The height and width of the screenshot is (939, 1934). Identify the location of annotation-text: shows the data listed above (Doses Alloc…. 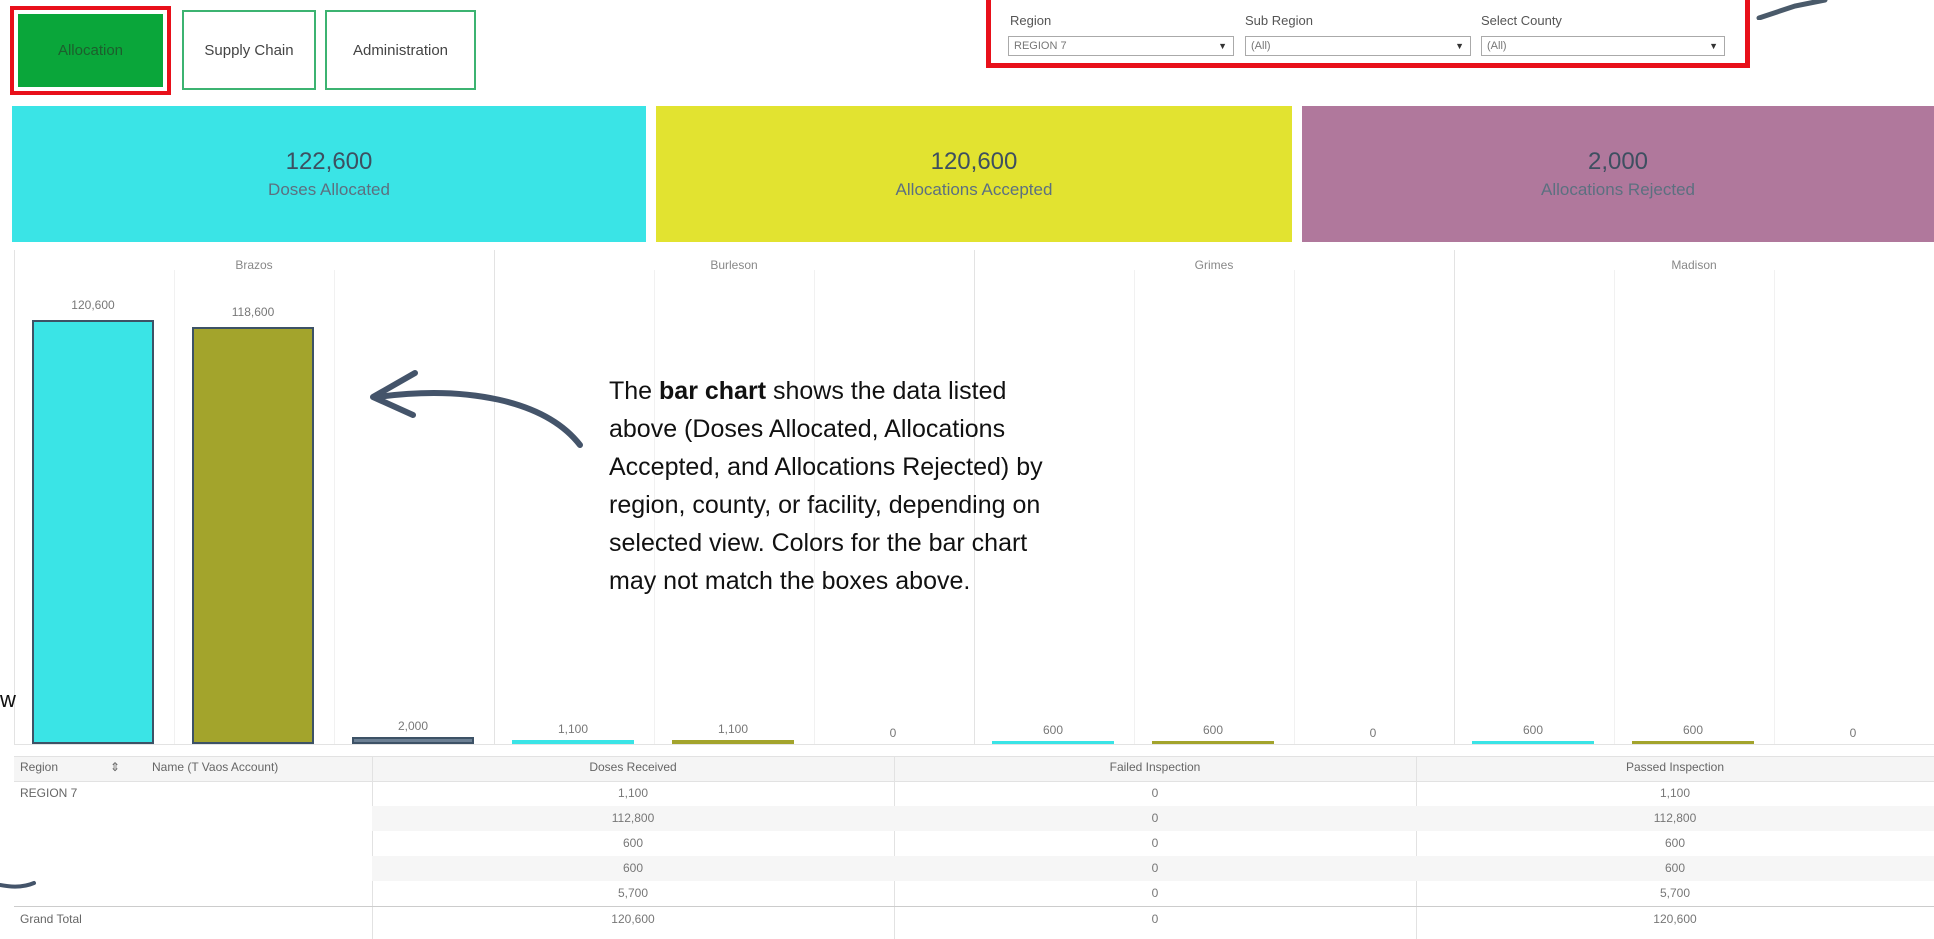
(826, 486).